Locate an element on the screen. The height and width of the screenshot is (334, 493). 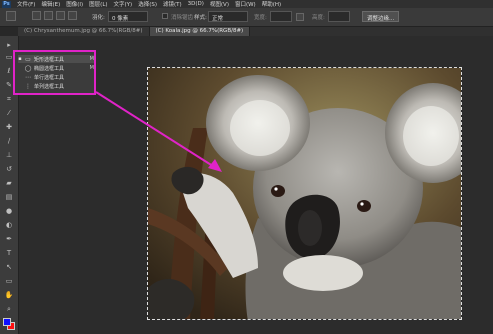
photoshop-logo: Ps is located at coordinates (6, 4).